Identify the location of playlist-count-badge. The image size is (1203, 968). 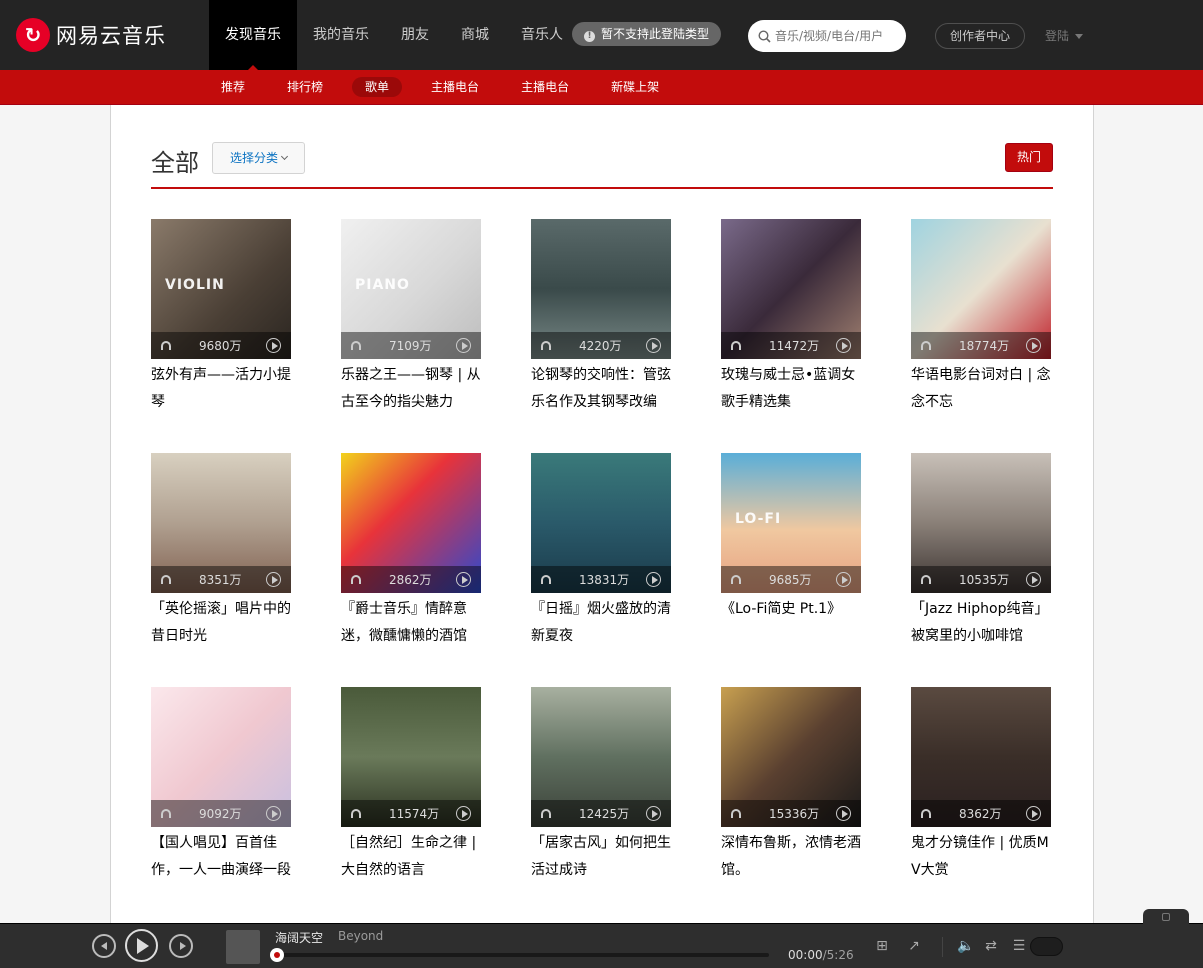
(1046, 946).